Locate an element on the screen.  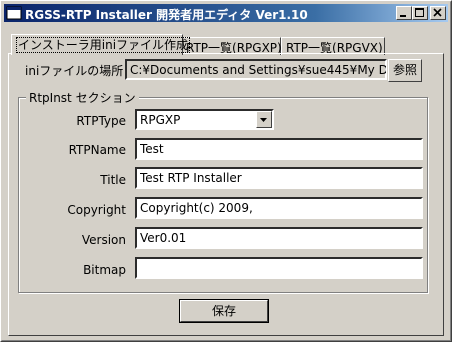
version-value: Ver0.01 is located at coordinates (163, 238).